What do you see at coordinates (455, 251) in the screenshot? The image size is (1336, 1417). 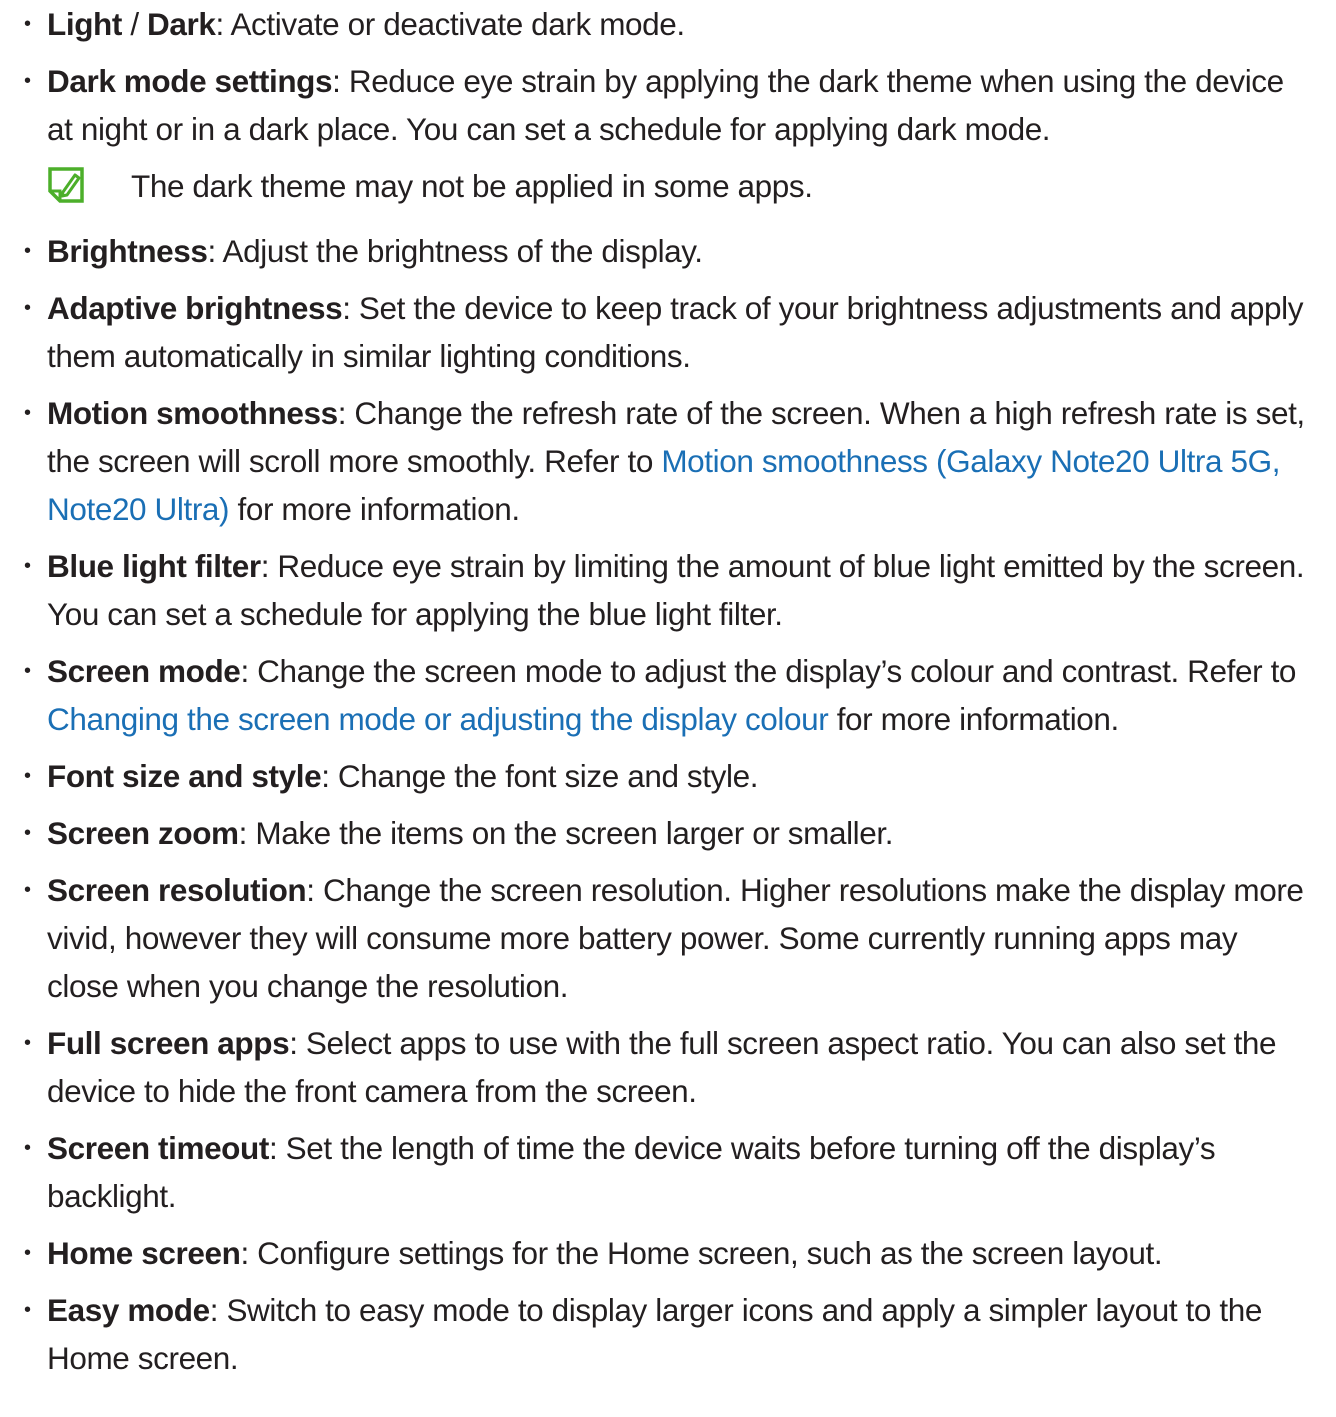 I see `item-description: : Adjust the brightness of the display.` at bounding box center [455, 251].